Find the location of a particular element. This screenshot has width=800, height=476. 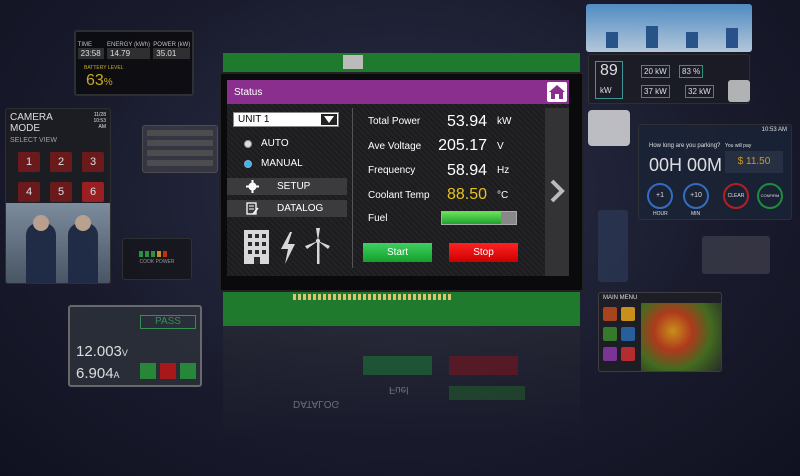

datalog-button: DATALOG is located at coordinates (287, 208).